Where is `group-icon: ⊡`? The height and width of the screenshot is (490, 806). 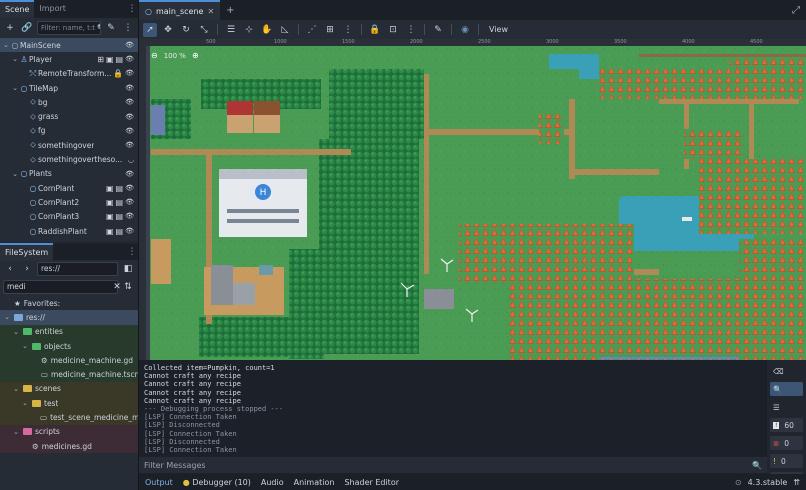 group-icon: ⊡ is located at coordinates (393, 30).